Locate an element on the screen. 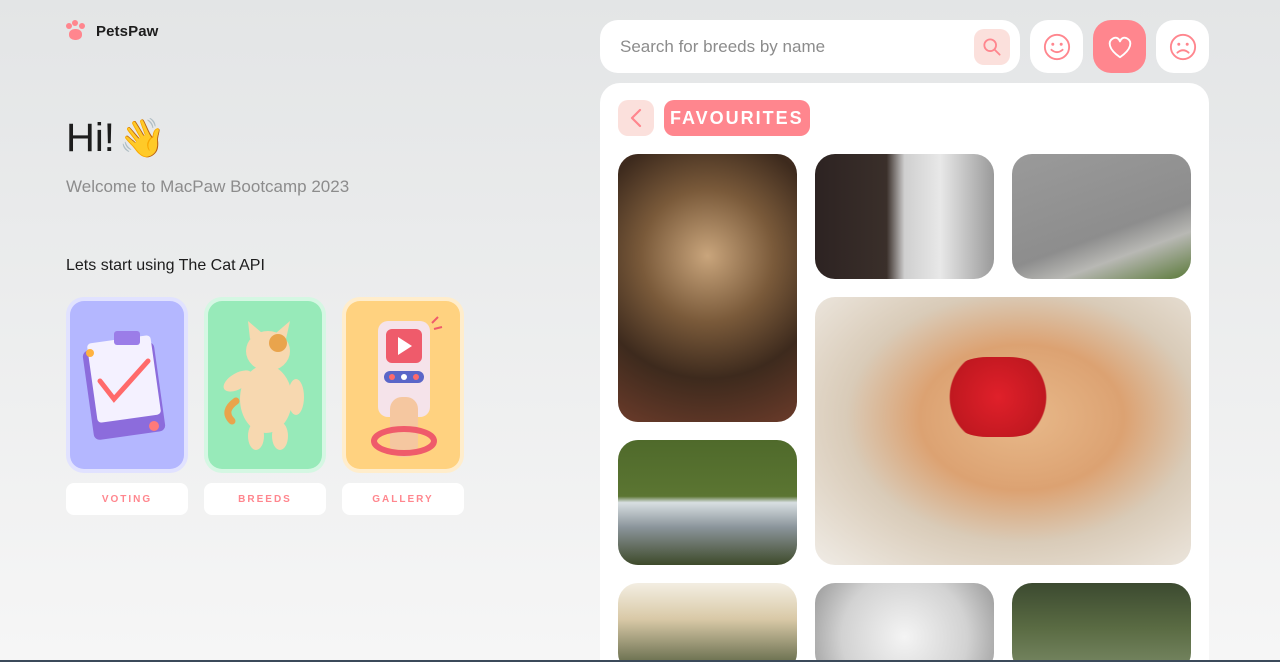 This screenshot has width=1280, height=662. gallery-button: GALLERY is located at coordinates (403, 499).